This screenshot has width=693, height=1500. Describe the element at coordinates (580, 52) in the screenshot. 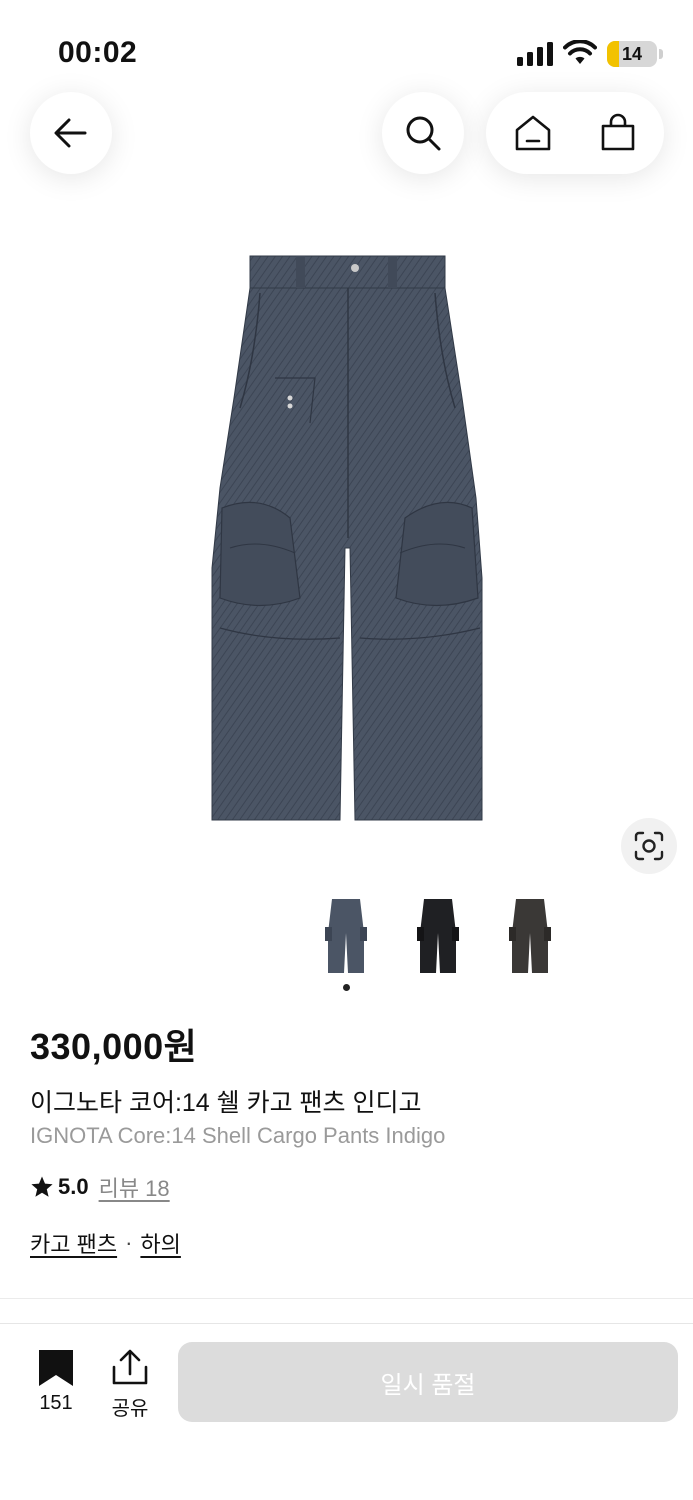

I see `wifi-icon` at that location.